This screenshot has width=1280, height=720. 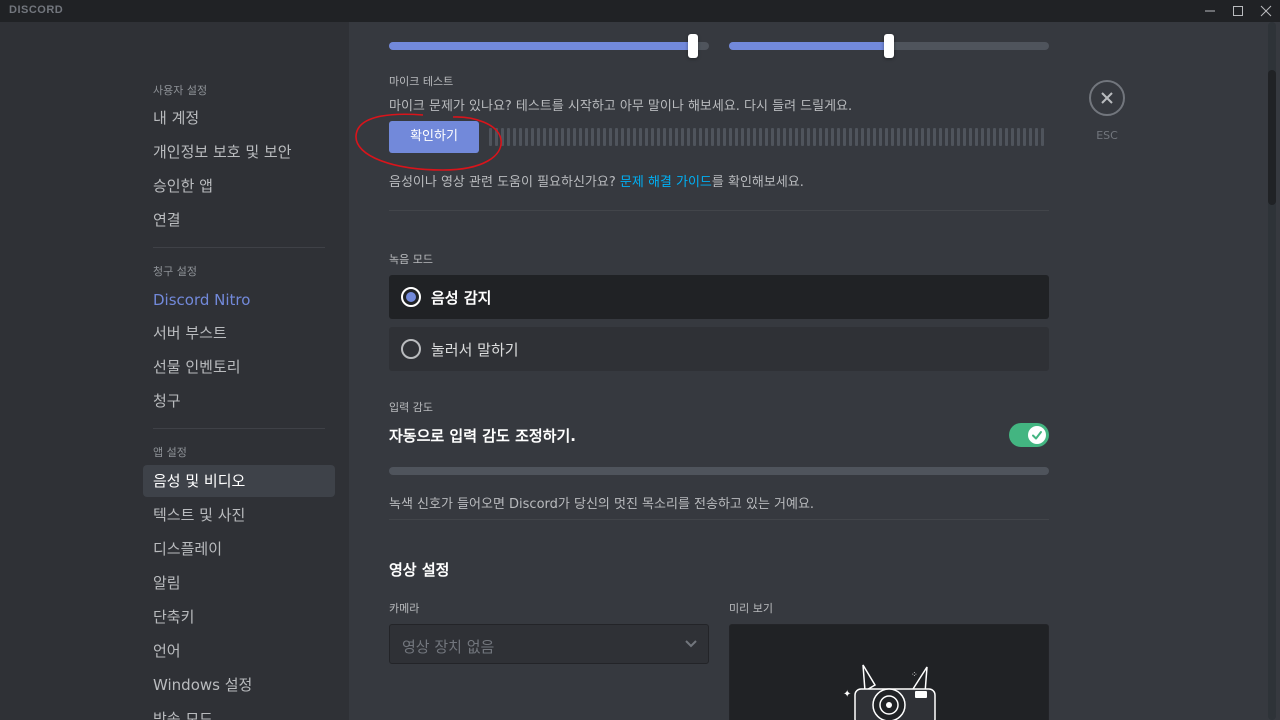 I want to click on sidebar-item-voice-video: 음성 및 비디오, so click(x=239, y=481).